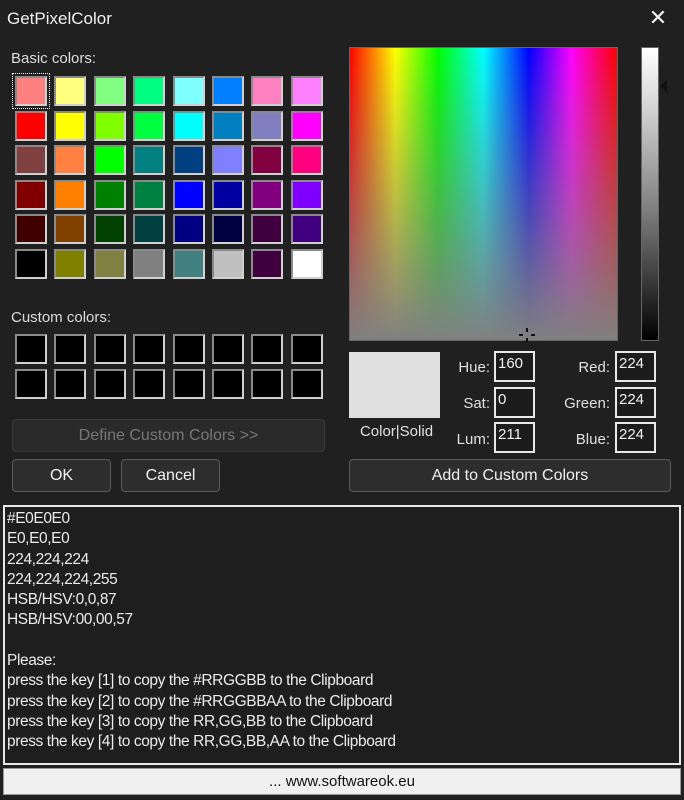 The height and width of the screenshot is (800, 684). What do you see at coordinates (38, 539) in the screenshot?
I see `info-line: E0,E0,E0` at bounding box center [38, 539].